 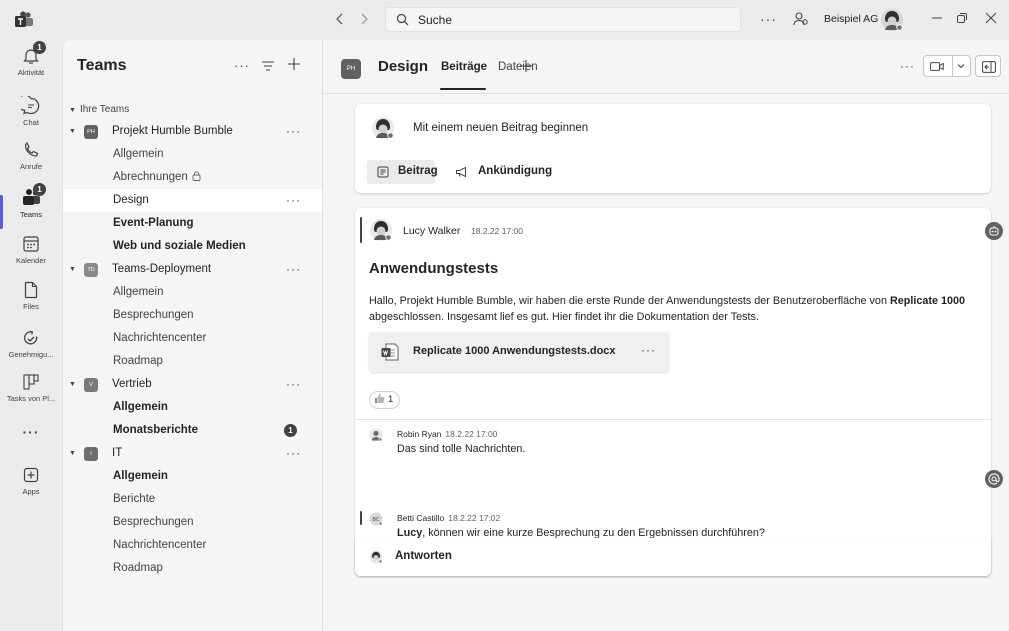 What do you see at coordinates (172, 131) in the screenshot?
I see `team-name: Projekt Humble Bumble` at bounding box center [172, 131].